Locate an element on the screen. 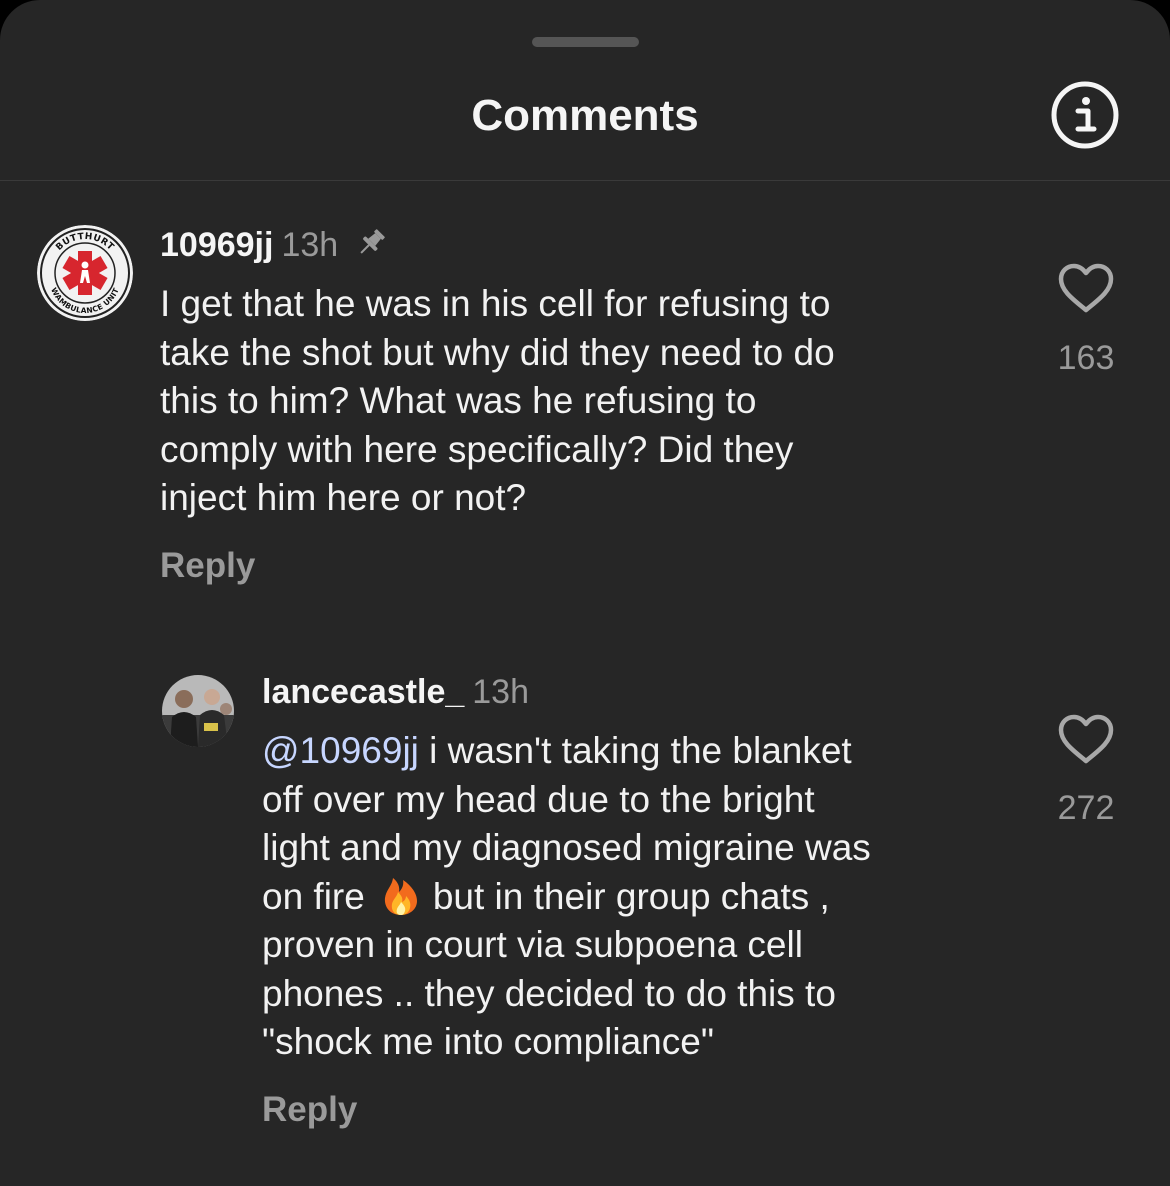 Image resolution: width=1170 pixels, height=1186 pixels. header-divider is located at coordinates (585, 180).